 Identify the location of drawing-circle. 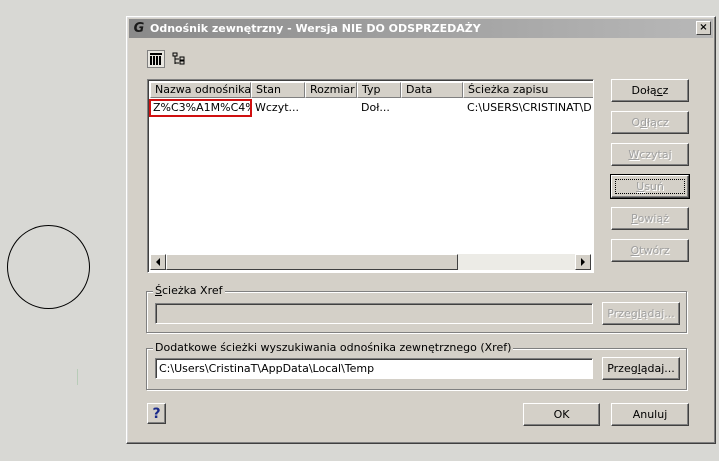
(48, 267).